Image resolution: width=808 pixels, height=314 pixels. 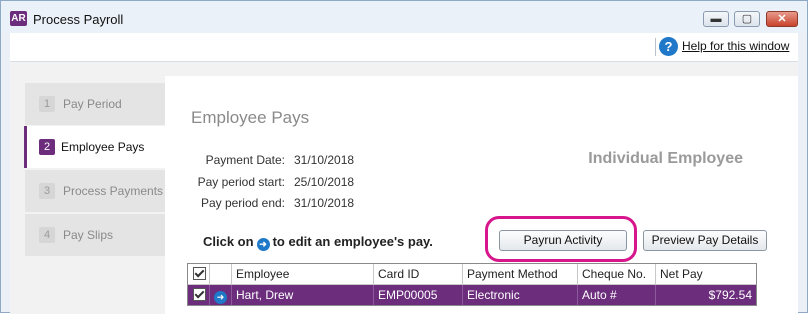 I want to click on instruction-post: to edit an employee's pay., so click(x=352, y=241).